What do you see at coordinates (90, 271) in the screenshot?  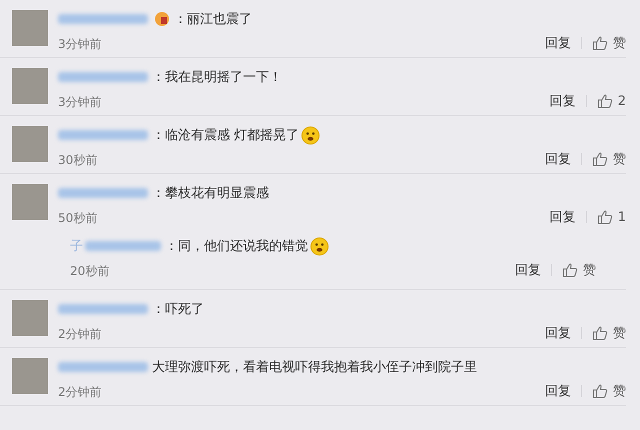 I see `reply-time: 20秒前` at bounding box center [90, 271].